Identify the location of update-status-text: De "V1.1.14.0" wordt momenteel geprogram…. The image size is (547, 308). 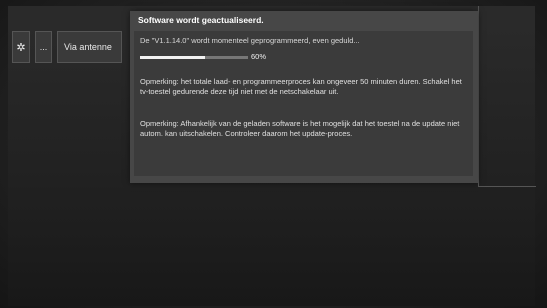
(250, 40).